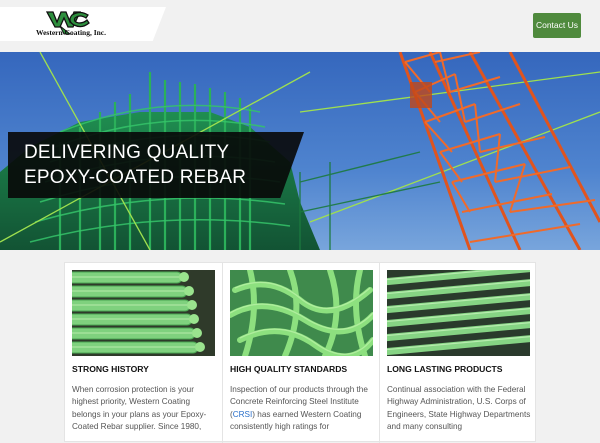  I want to click on card-image-rebar-rows, so click(143, 313).